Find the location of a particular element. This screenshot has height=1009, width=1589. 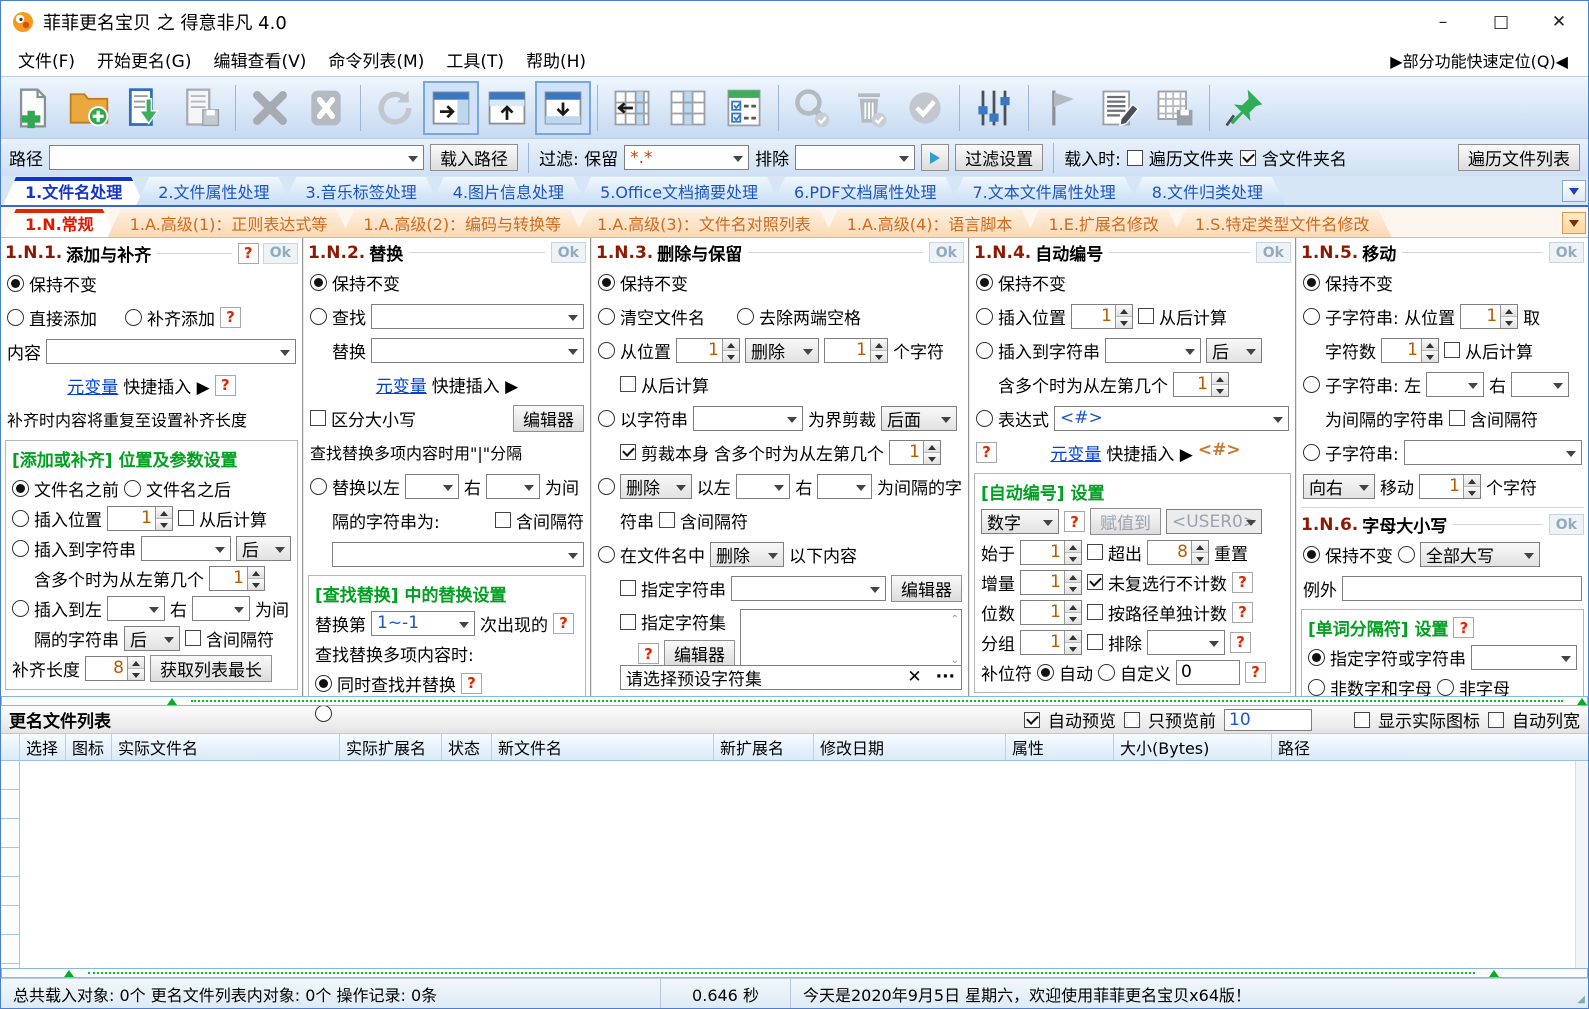

exclude-checkbox is located at coordinates (1095, 642).